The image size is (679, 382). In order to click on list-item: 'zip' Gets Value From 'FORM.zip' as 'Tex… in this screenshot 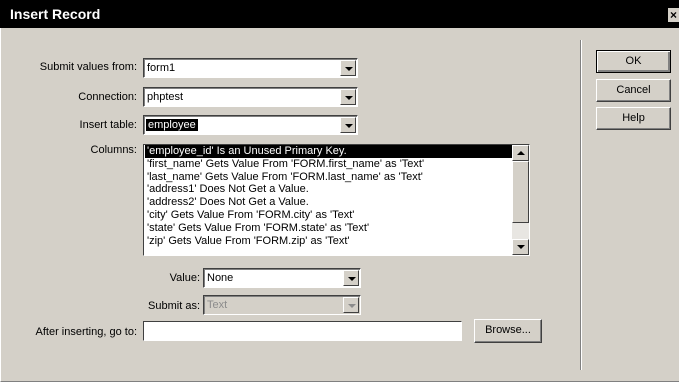, I will do `click(328, 241)`.